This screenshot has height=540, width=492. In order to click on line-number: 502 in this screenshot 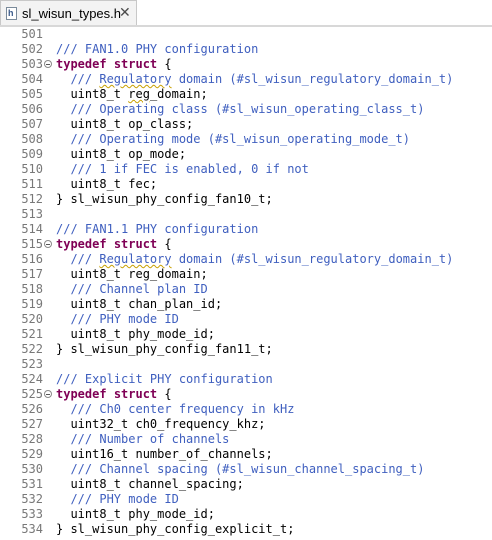, I will do `click(32, 49)`.